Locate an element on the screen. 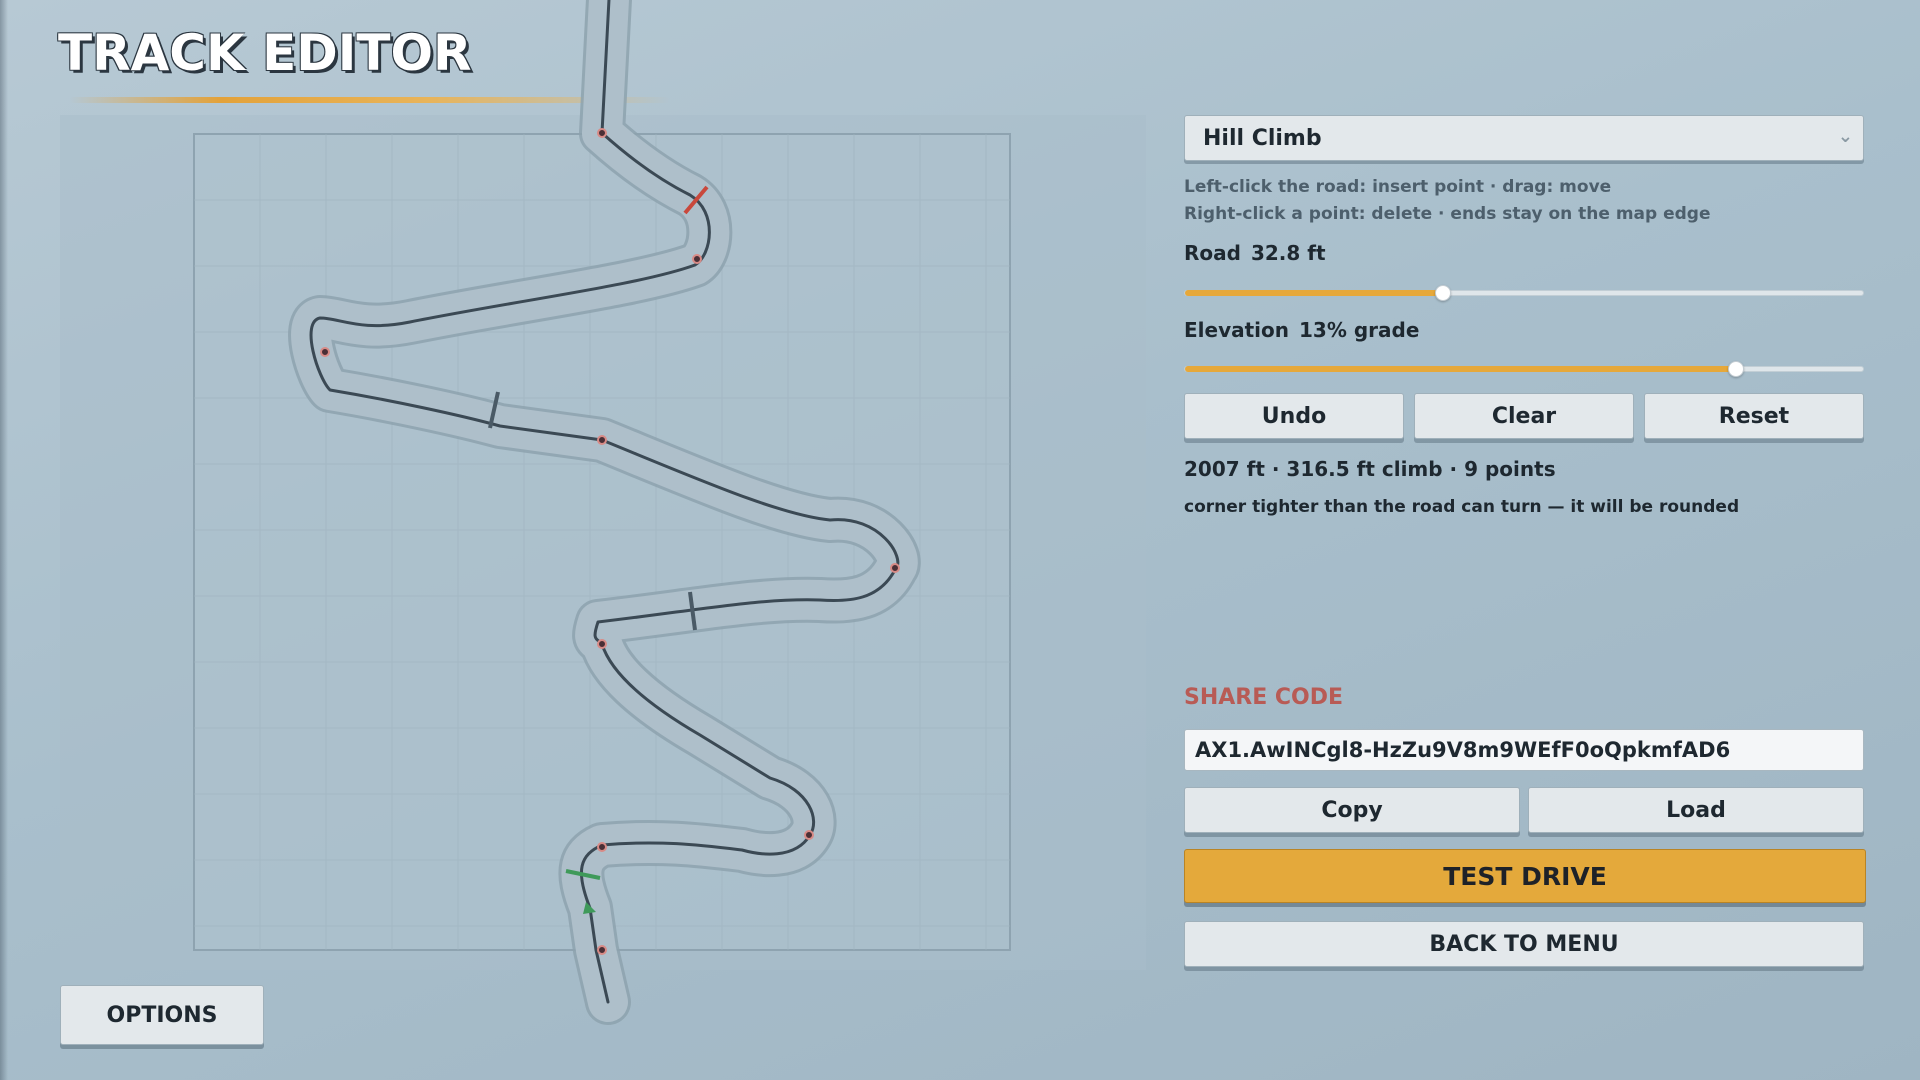 This screenshot has width=1920, height=1080. undo-button: Undo is located at coordinates (1294, 416).